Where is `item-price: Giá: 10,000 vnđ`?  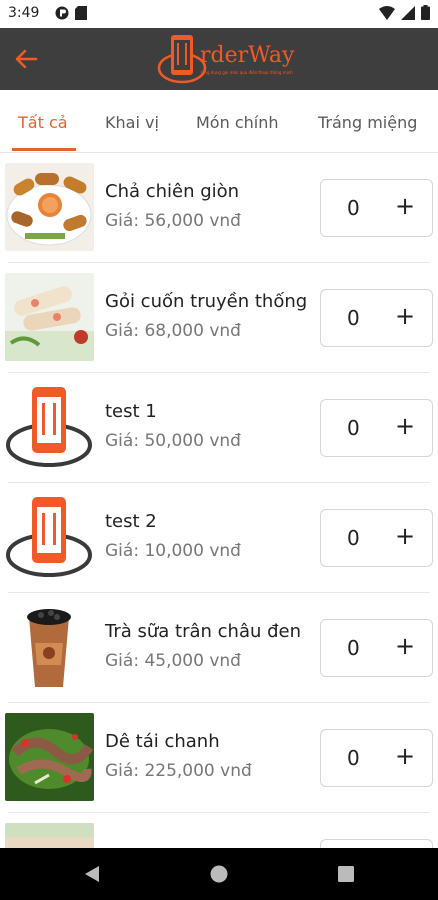
item-price: Giá: 10,000 vnđ is located at coordinates (173, 551).